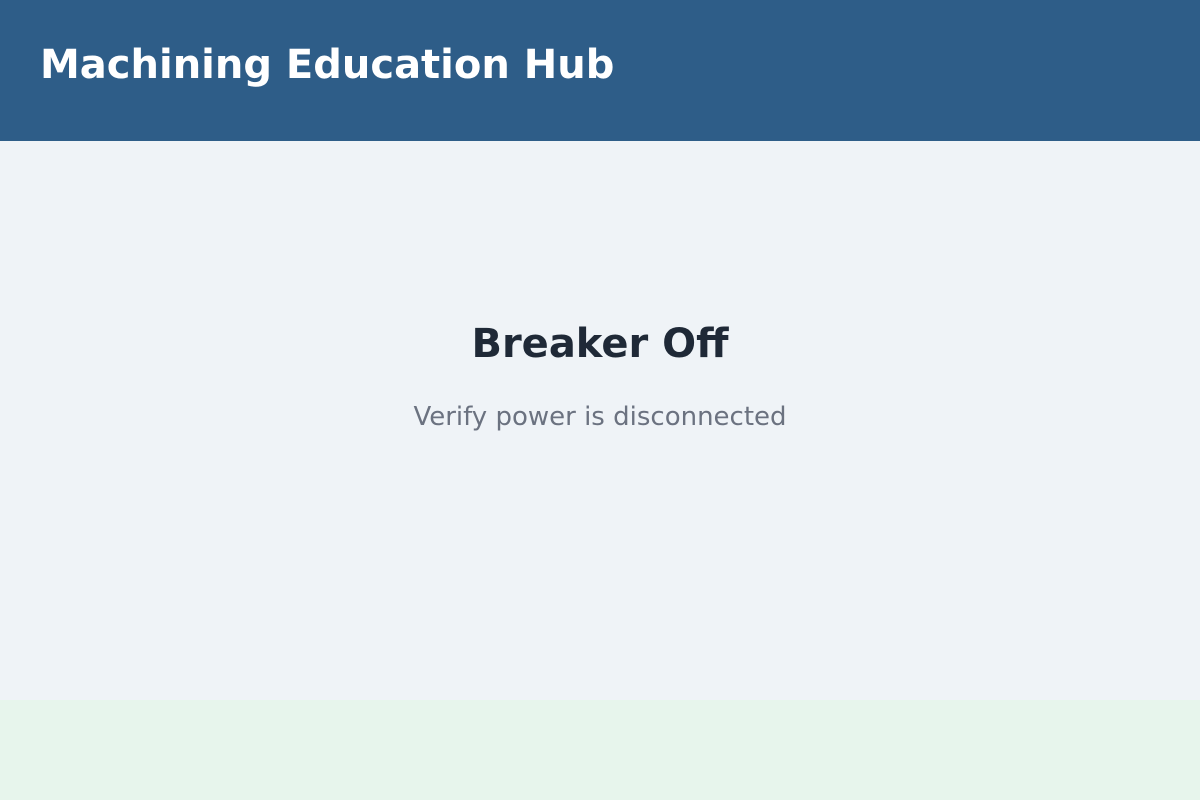  What do you see at coordinates (600, 417) in the screenshot?
I see `status-message: Verify power is disconnected` at bounding box center [600, 417].